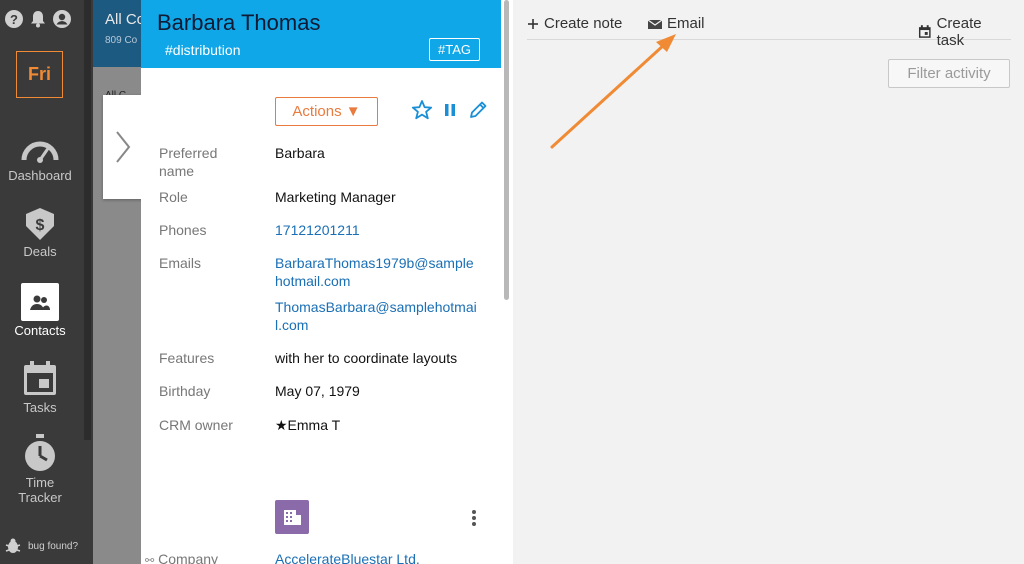 This screenshot has width=1024, height=564. What do you see at coordinates (196, 425) in the screenshot?
I see `field-label: CRM owner` at bounding box center [196, 425].